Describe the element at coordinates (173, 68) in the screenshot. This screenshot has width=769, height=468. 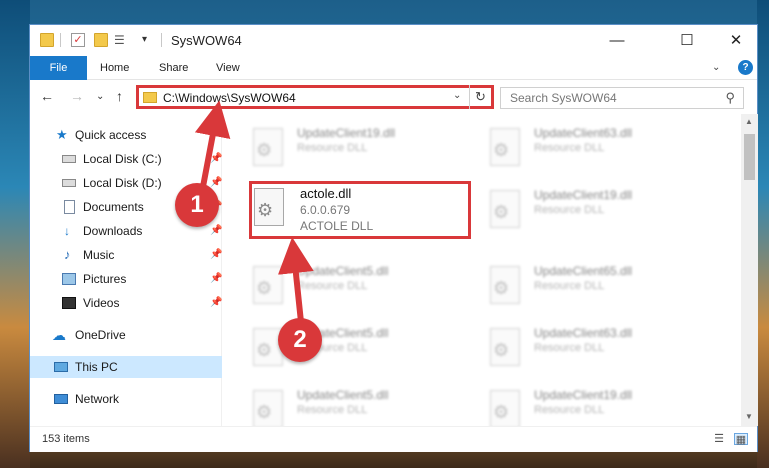
I see `tab-share: Share` at that location.